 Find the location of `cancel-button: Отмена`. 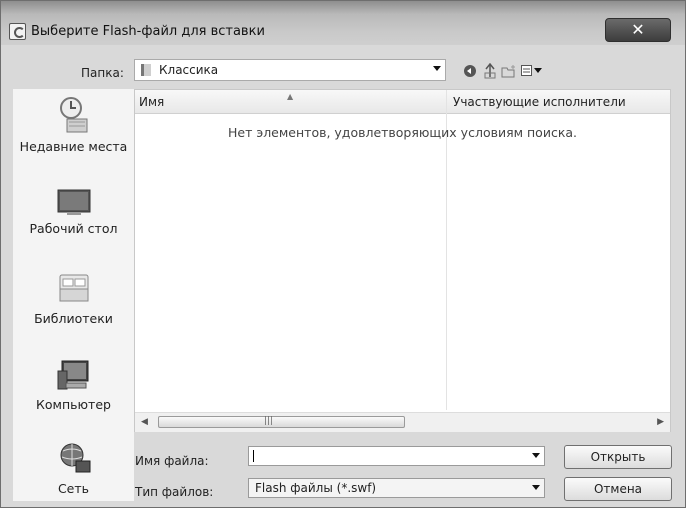

cancel-button: Отмена is located at coordinates (618, 489).